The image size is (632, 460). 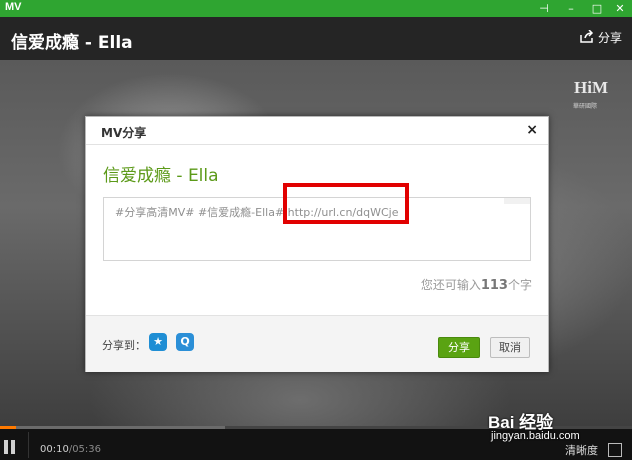 I want to click on time-display: 00:10/05:36, so click(x=70, y=449).